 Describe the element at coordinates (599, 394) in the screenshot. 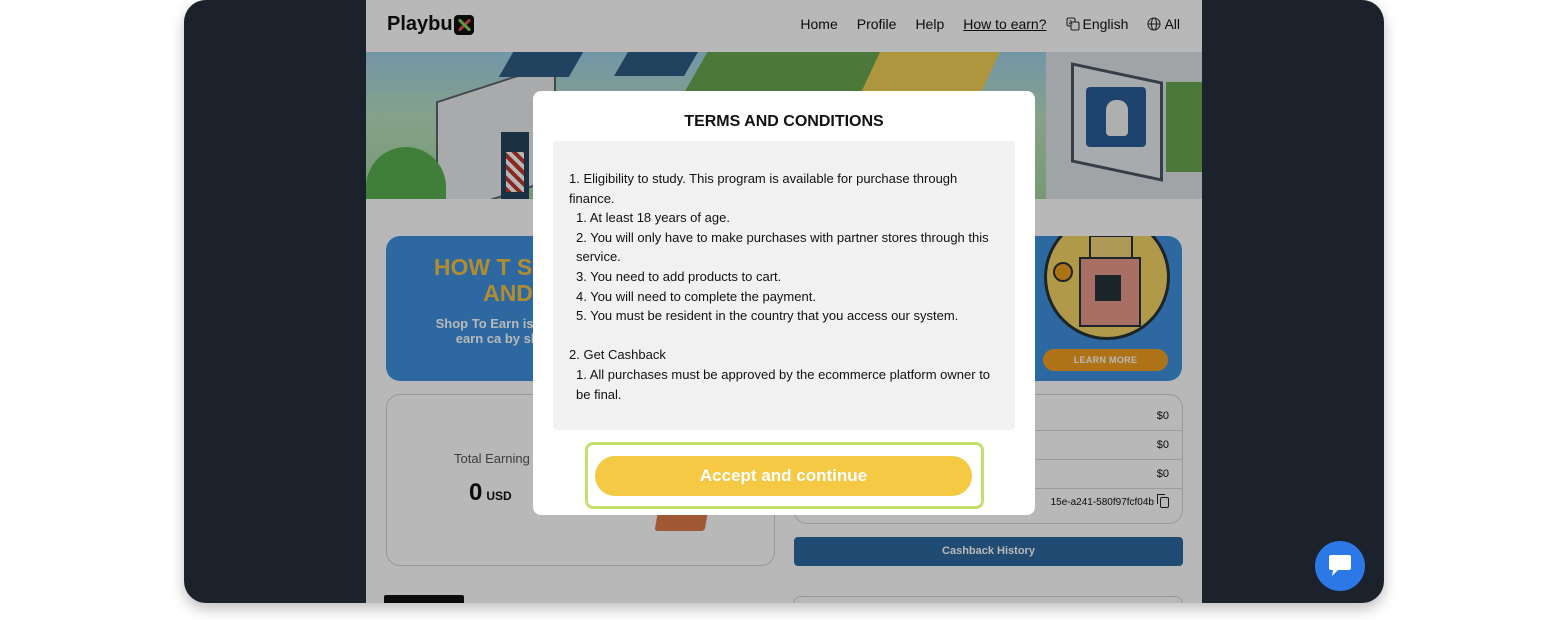

I see `terms-line: be final.` at that location.